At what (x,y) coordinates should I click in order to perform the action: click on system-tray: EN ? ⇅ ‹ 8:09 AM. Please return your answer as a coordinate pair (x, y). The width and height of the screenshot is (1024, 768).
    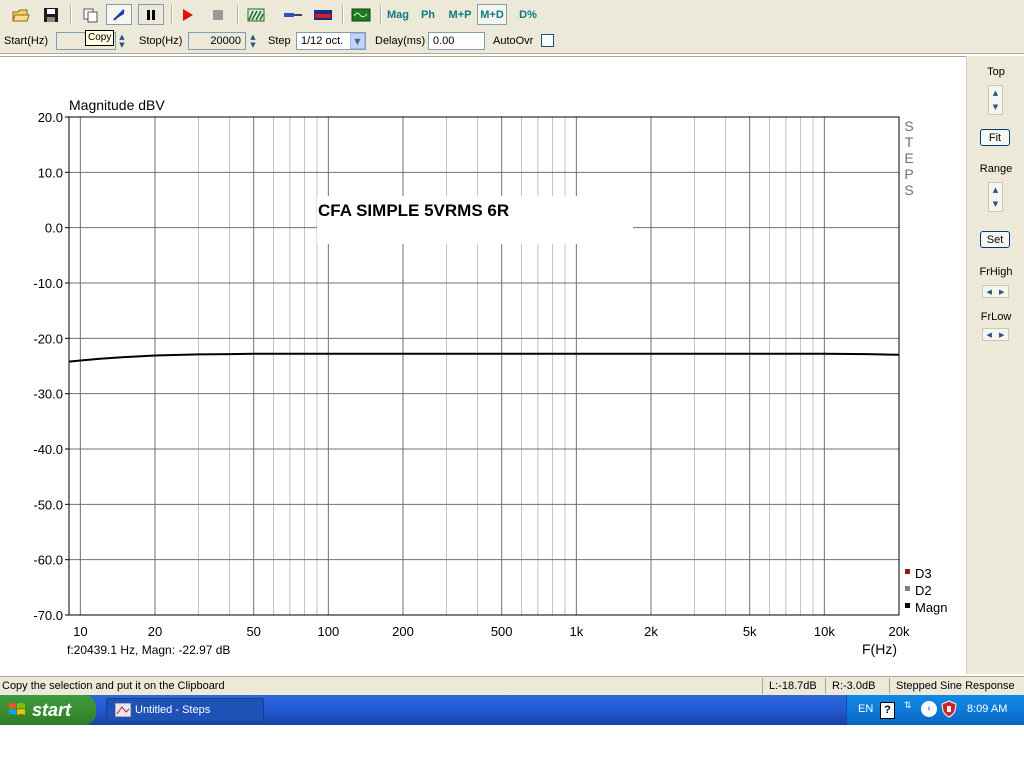
    Looking at the image, I should click on (935, 710).